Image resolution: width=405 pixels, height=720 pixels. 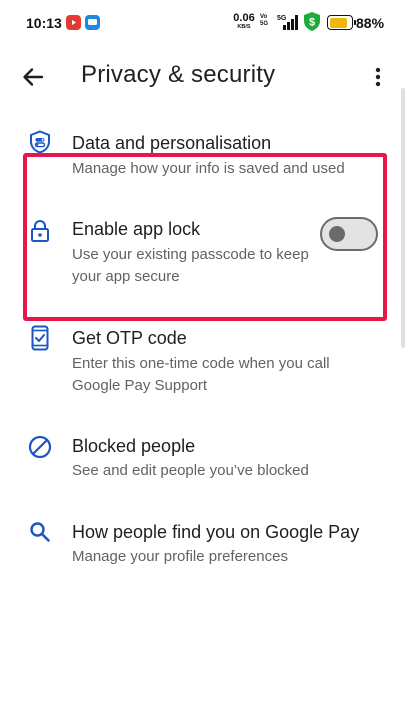 I want to click on block-icon, so click(x=40, y=447).